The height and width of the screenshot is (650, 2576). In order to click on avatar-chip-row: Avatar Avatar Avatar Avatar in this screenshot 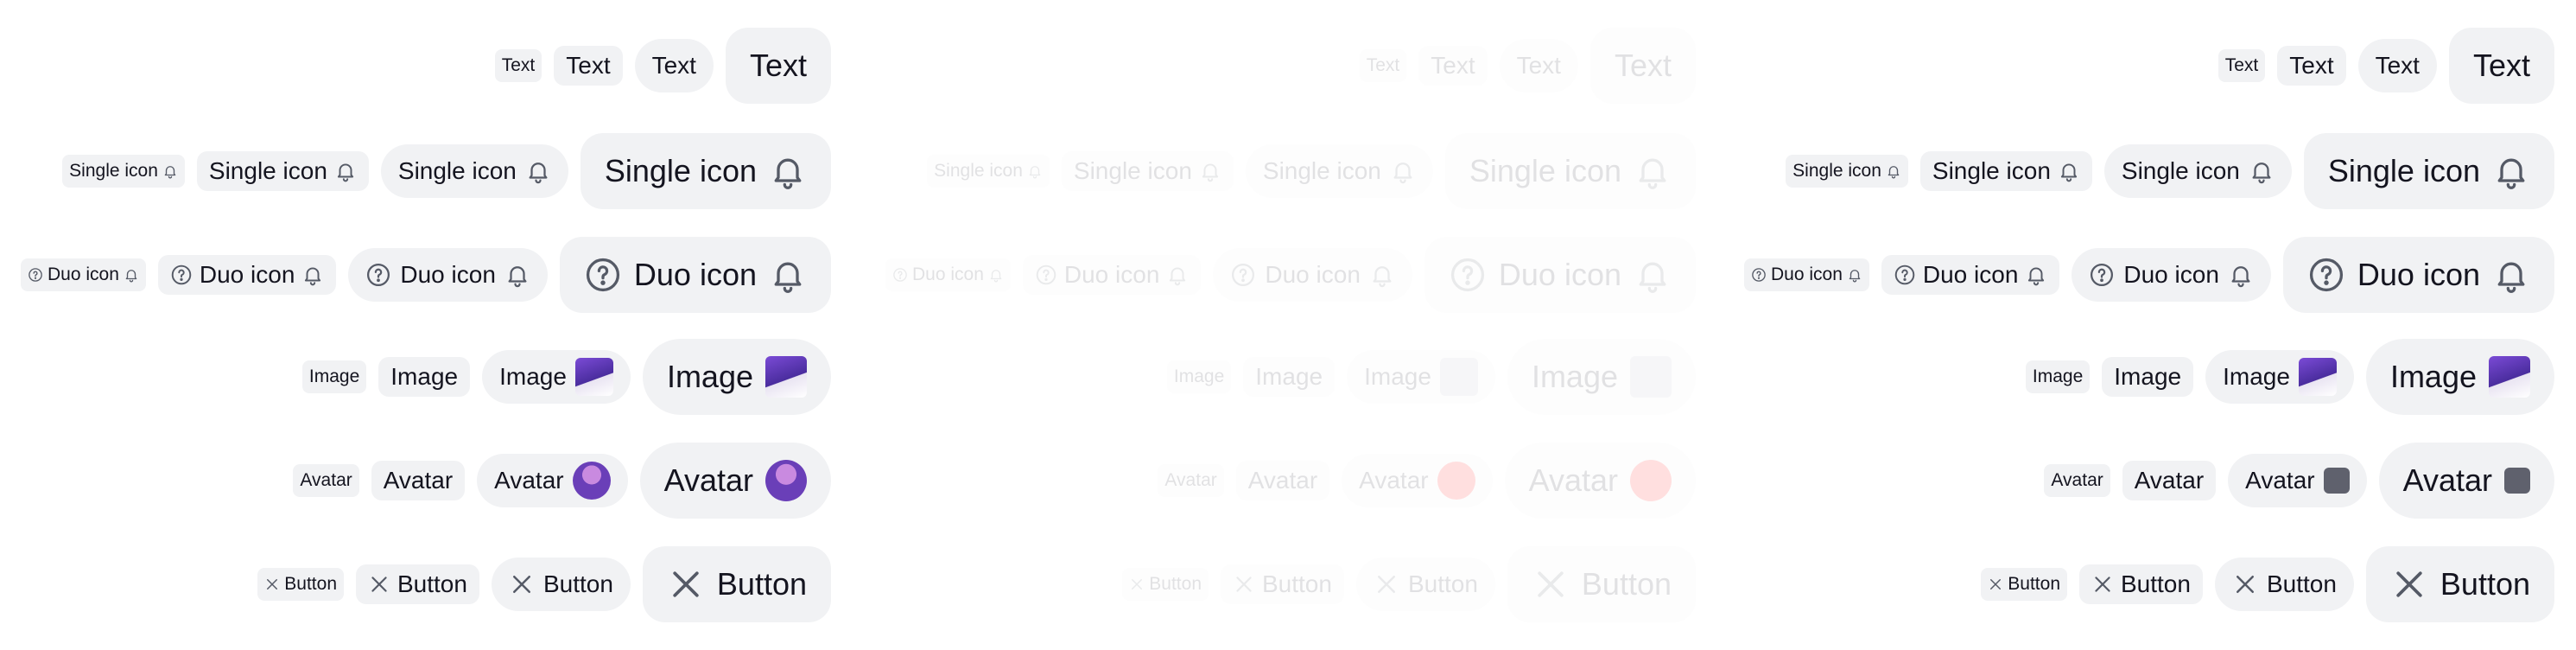, I will do `click(1427, 481)`.